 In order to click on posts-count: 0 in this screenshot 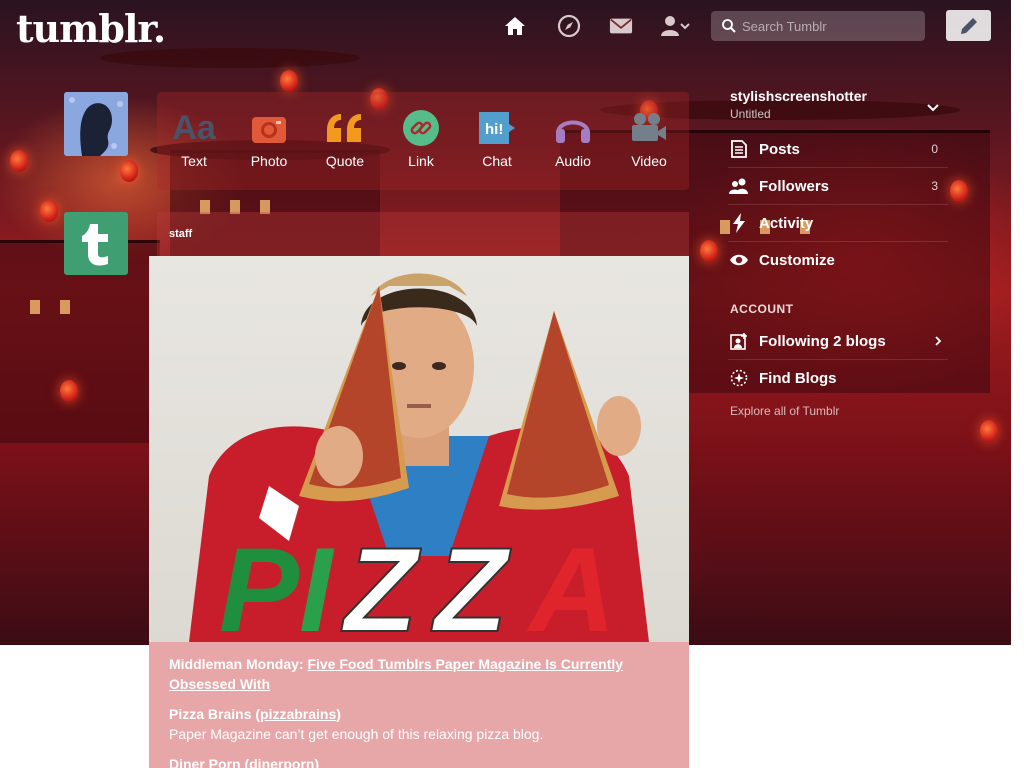, I will do `click(934, 149)`.